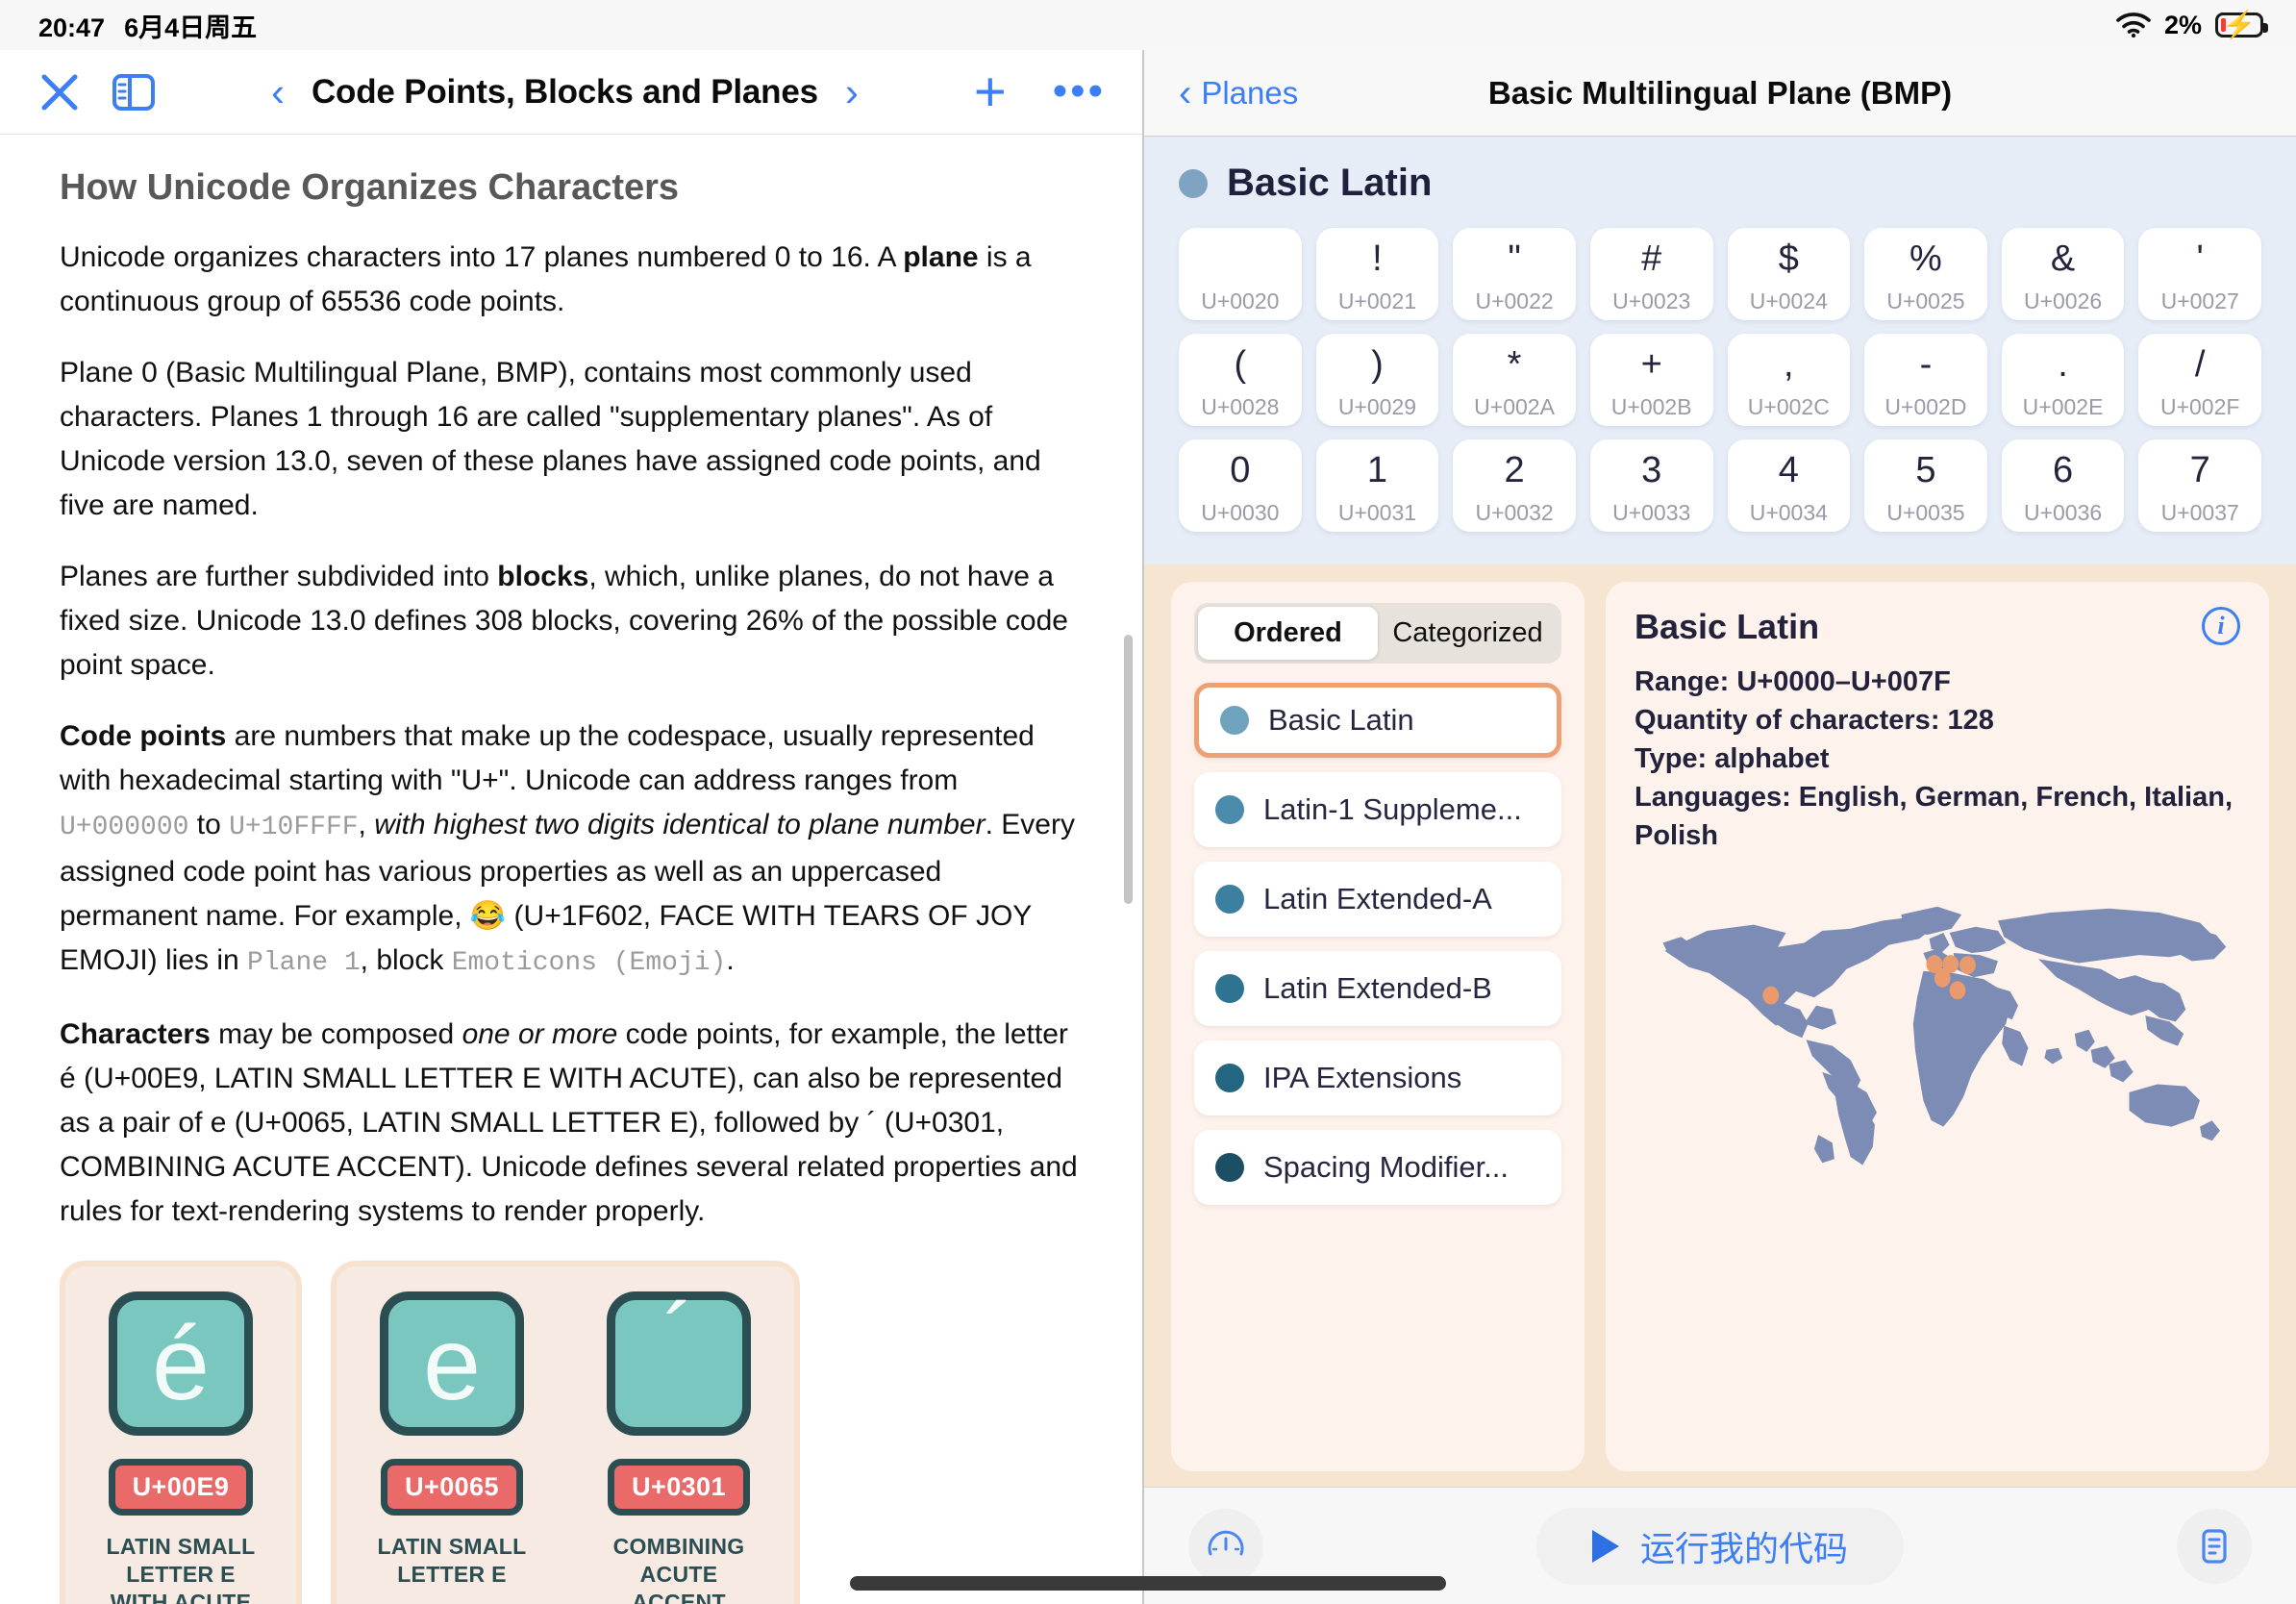  What do you see at coordinates (1514, 485) in the screenshot?
I see `character-cell: 2 U+0032` at bounding box center [1514, 485].